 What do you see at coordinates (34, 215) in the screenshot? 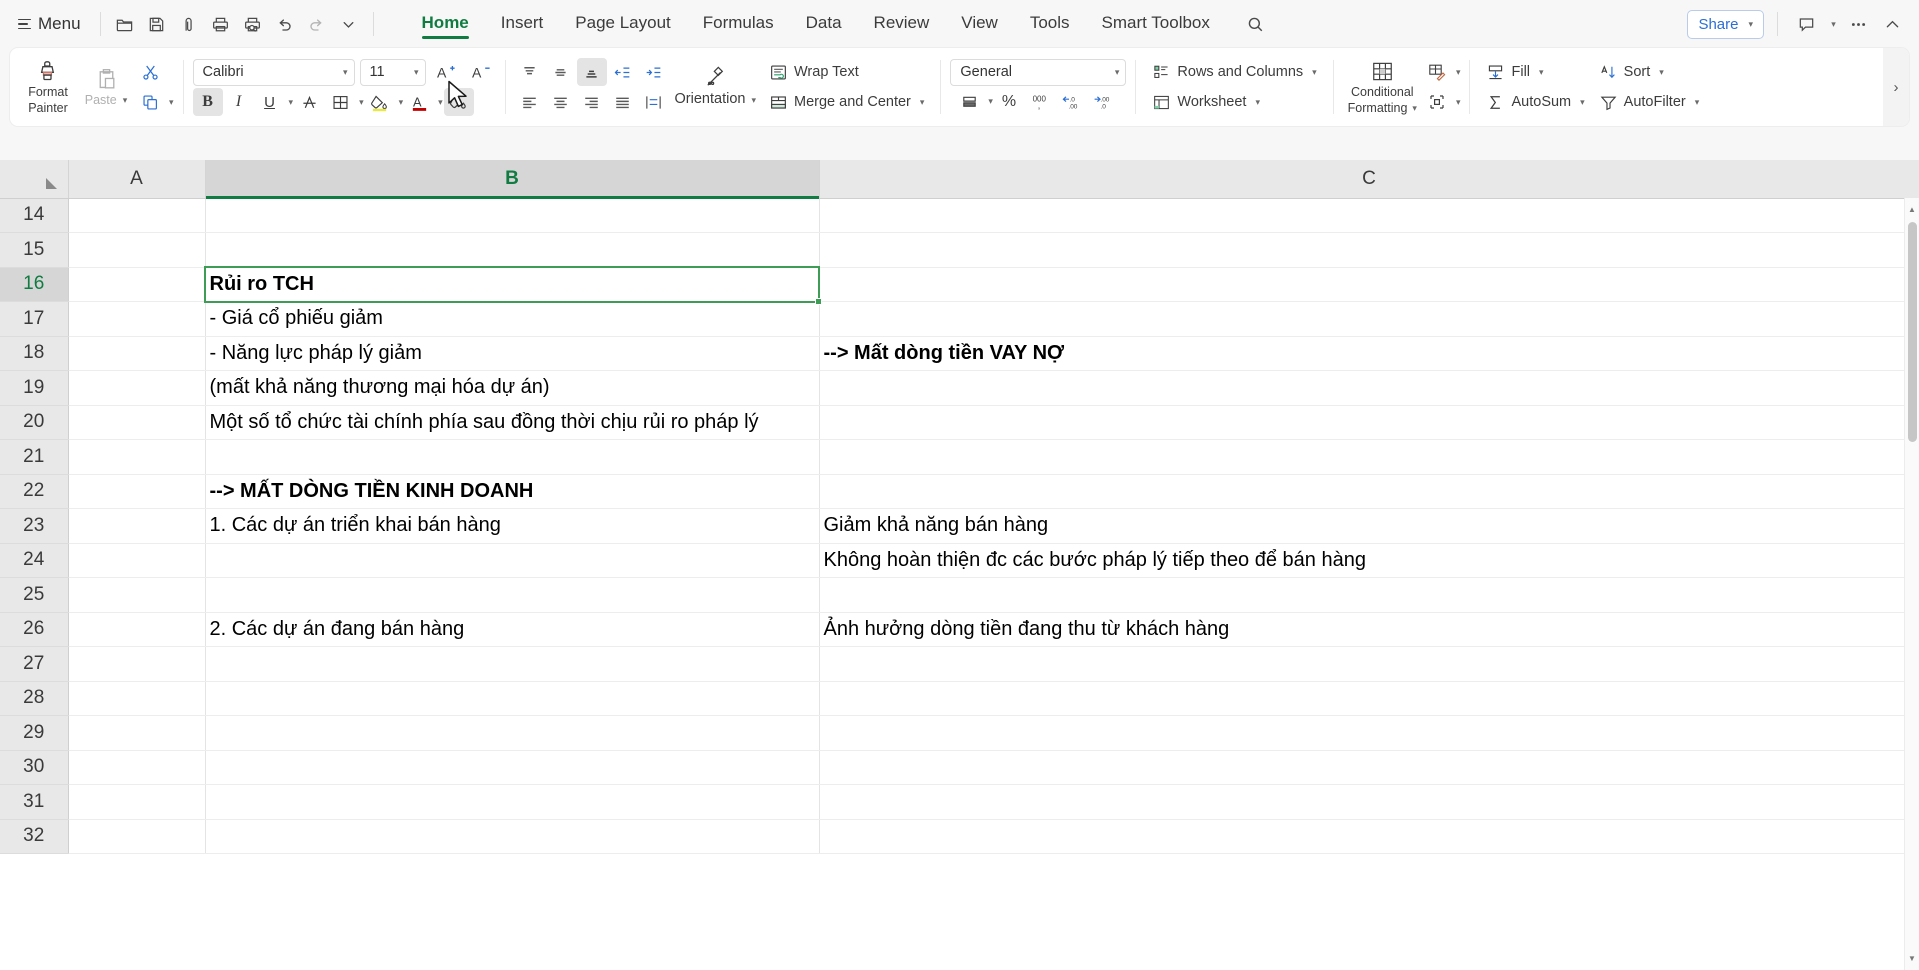
I see `row-header-14: 14` at bounding box center [34, 215].